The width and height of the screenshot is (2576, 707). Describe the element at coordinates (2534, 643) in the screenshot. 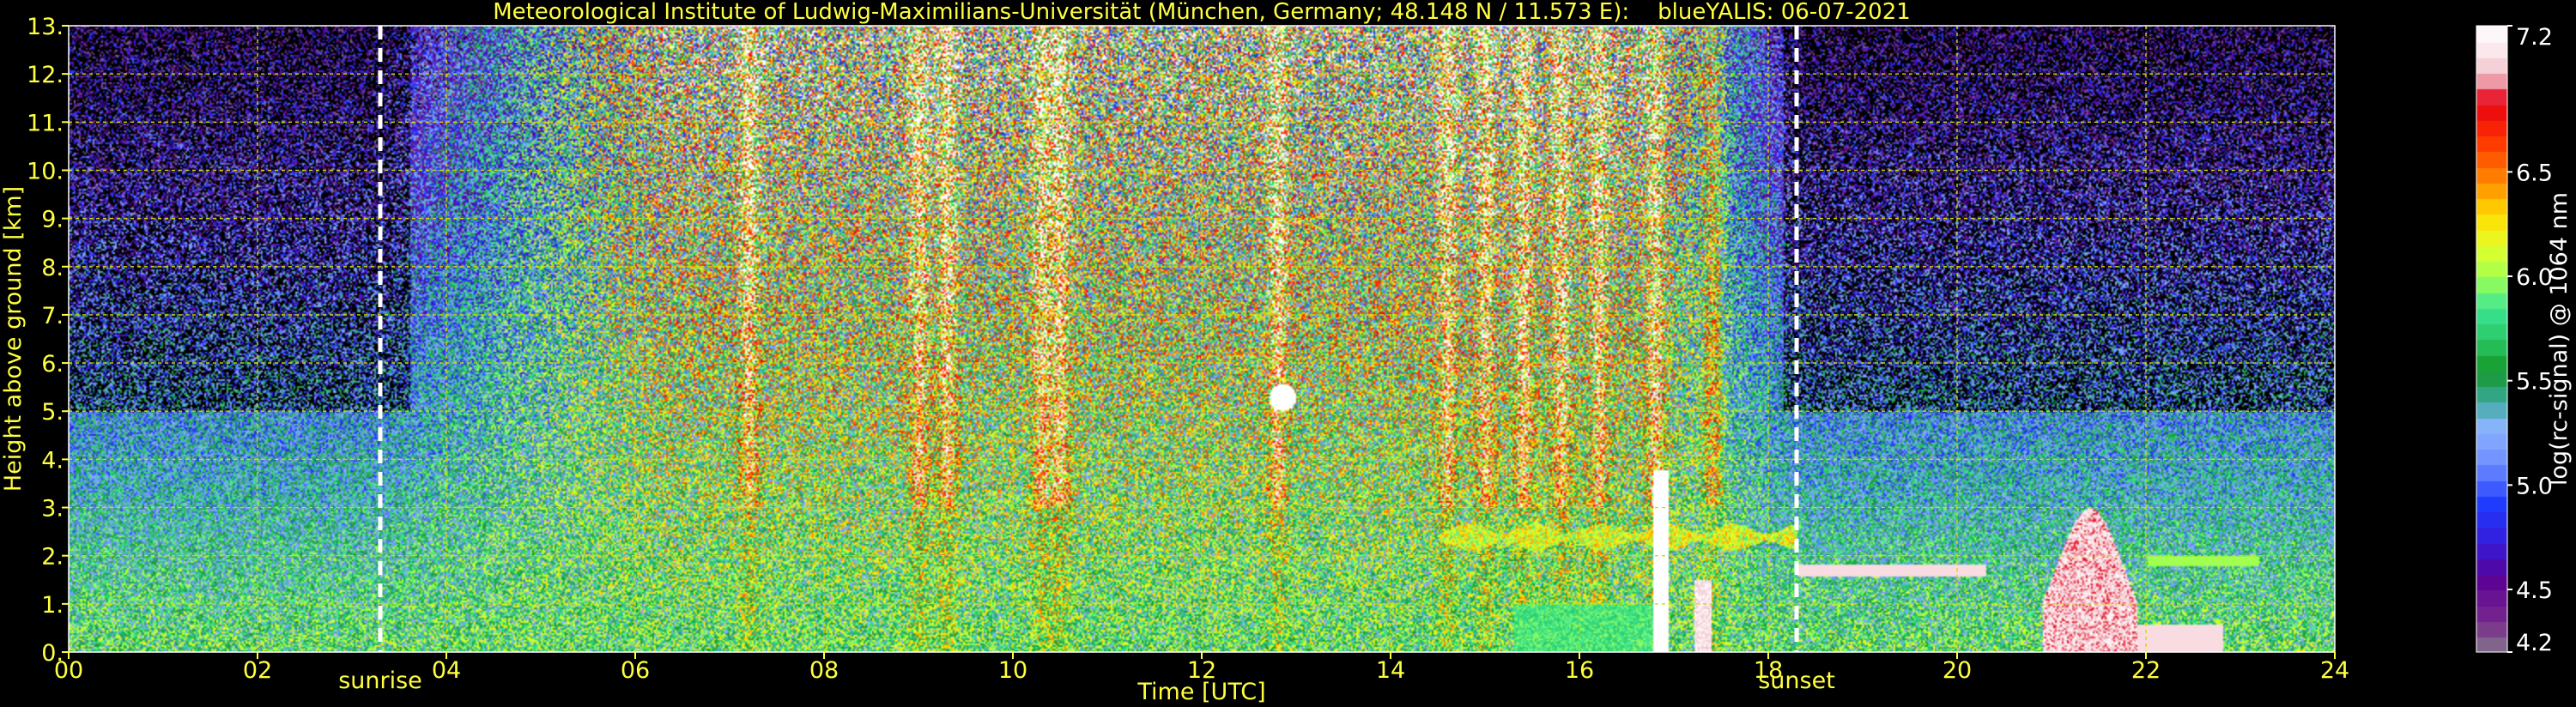

I see `colorbar-tick-label: 4.2` at that location.